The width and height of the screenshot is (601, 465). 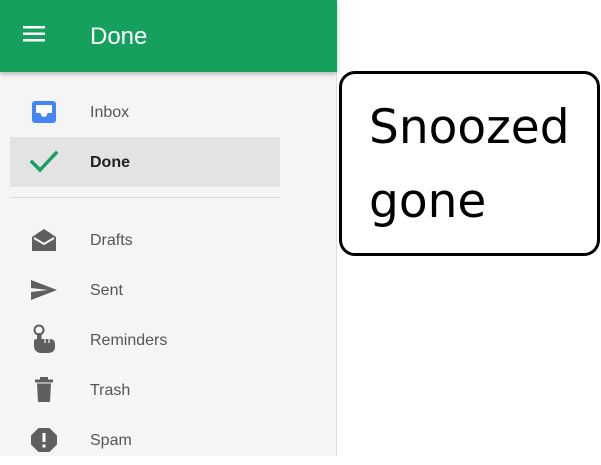 I want to click on annotation-text-line1: Snoozed, so click(x=469, y=127).